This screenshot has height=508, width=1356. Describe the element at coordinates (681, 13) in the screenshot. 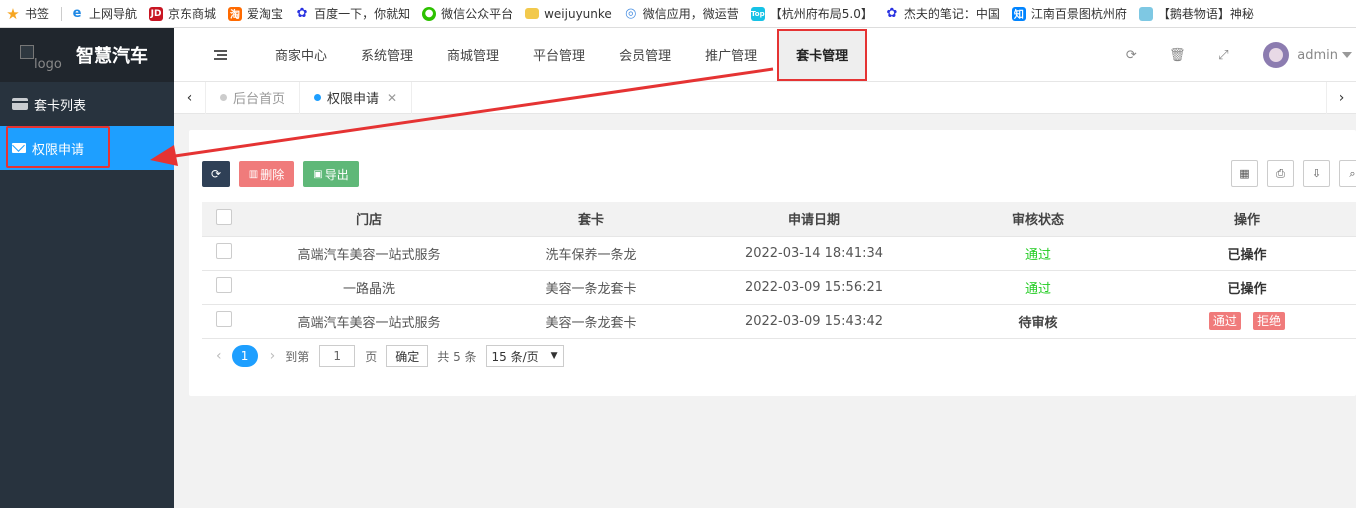

I see `bookmark-item: ◎ 微信应用，微运营` at that location.